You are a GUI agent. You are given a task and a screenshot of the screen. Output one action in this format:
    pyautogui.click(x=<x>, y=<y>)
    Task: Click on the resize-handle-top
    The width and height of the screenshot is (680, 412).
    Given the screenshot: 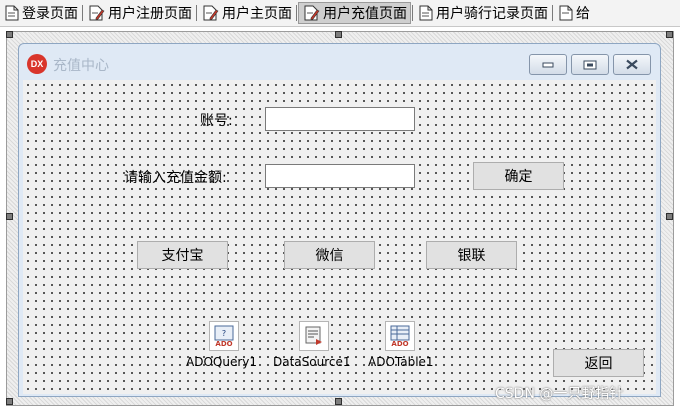 What is the action you would take?
    pyautogui.click(x=338, y=34)
    